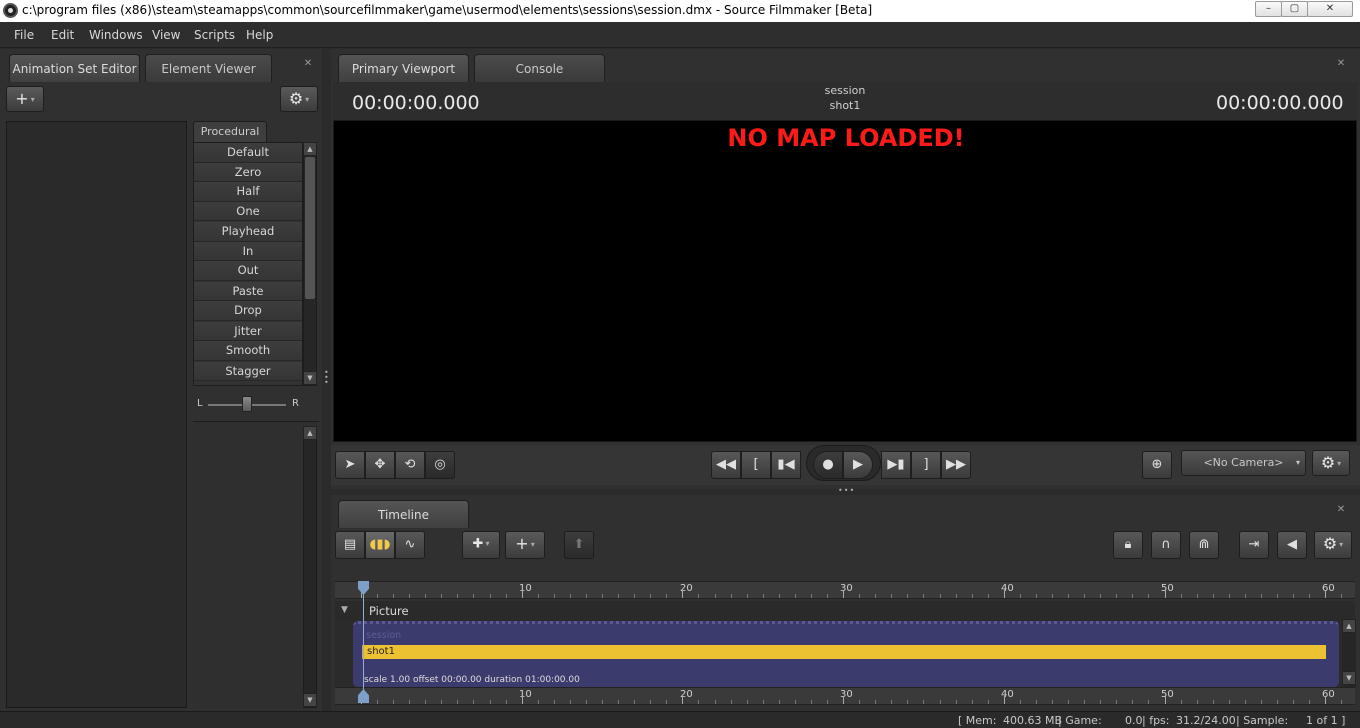 The image size is (1360, 728). What do you see at coordinates (350, 545) in the screenshot?
I see `clip-editor-mode-button: ▤` at bounding box center [350, 545].